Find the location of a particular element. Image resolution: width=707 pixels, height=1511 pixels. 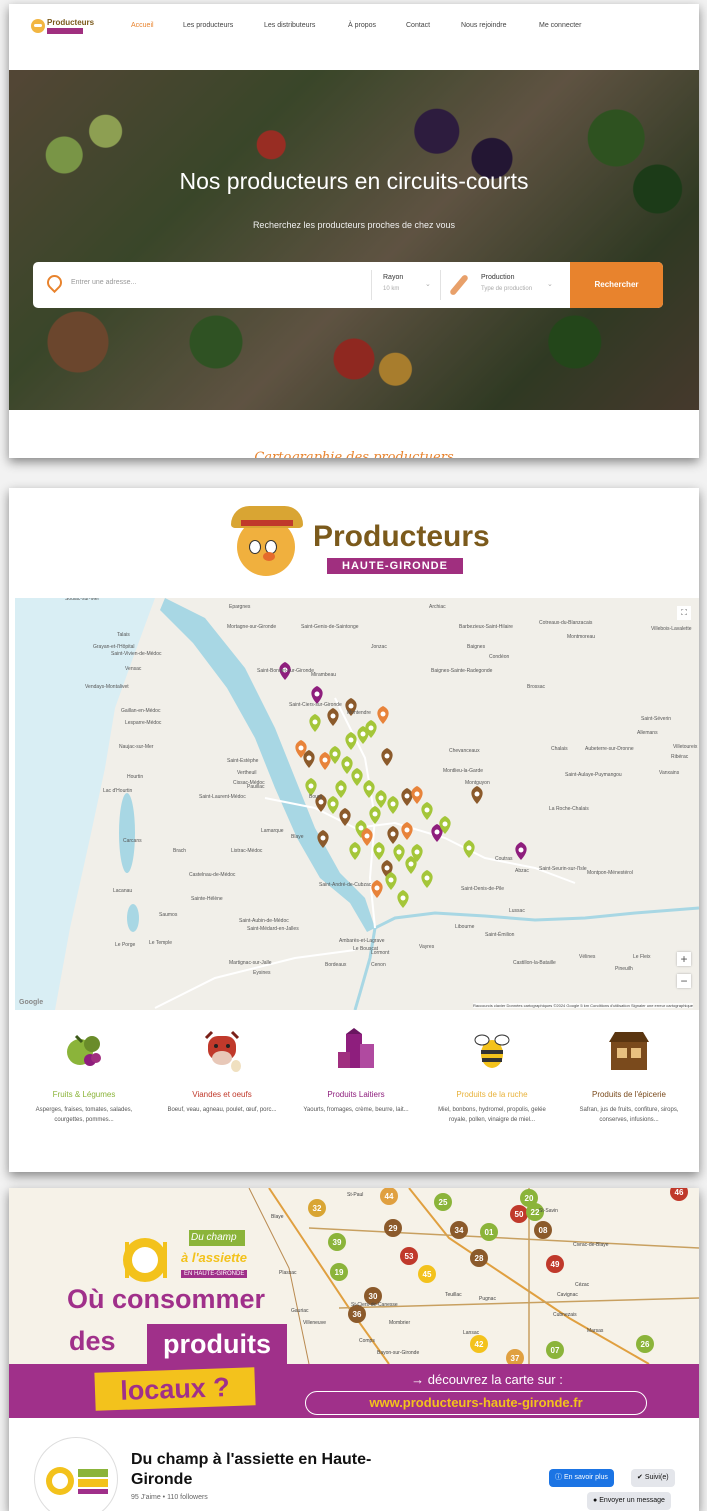

nav-nous-rejoindre: Nous rejoindre is located at coordinates (484, 25).